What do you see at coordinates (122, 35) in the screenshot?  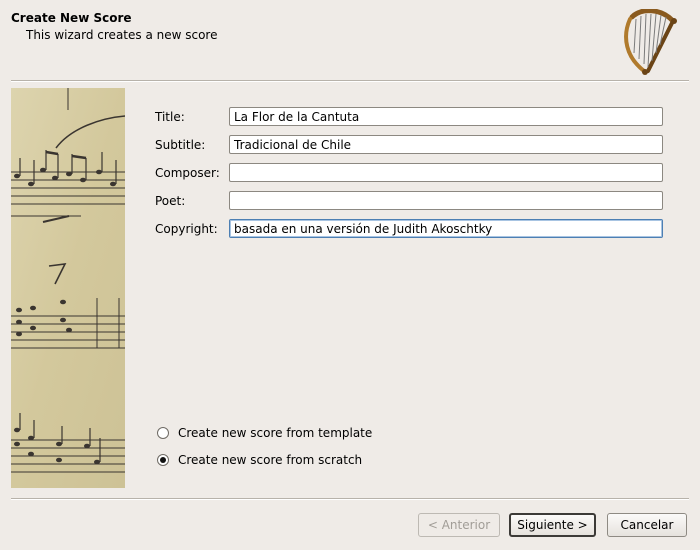 I see `header-subtitle: This wizard creates a new score` at bounding box center [122, 35].